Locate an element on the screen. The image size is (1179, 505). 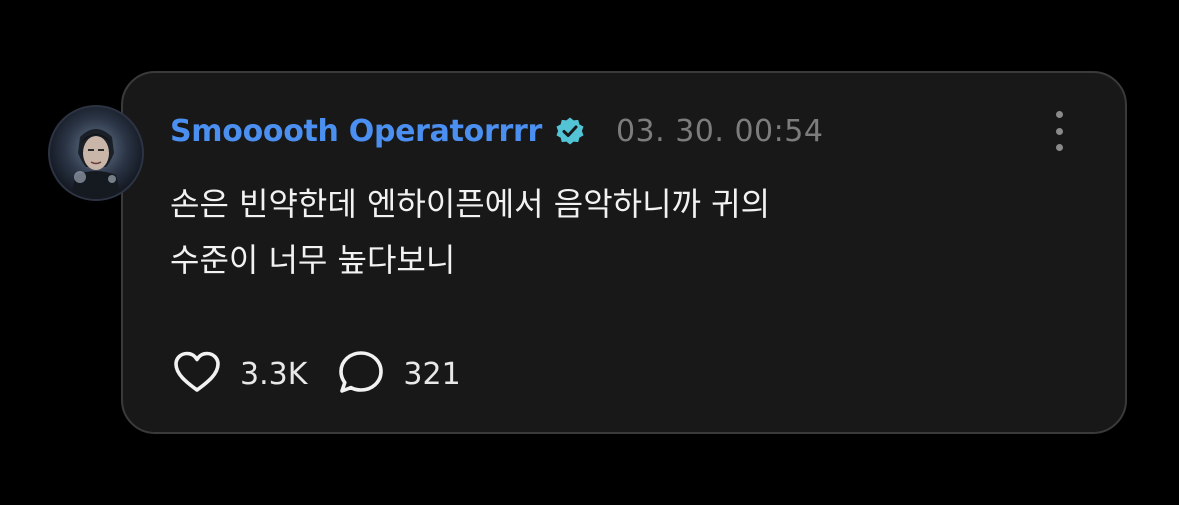
comment-button: 321 is located at coordinates (399, 374).